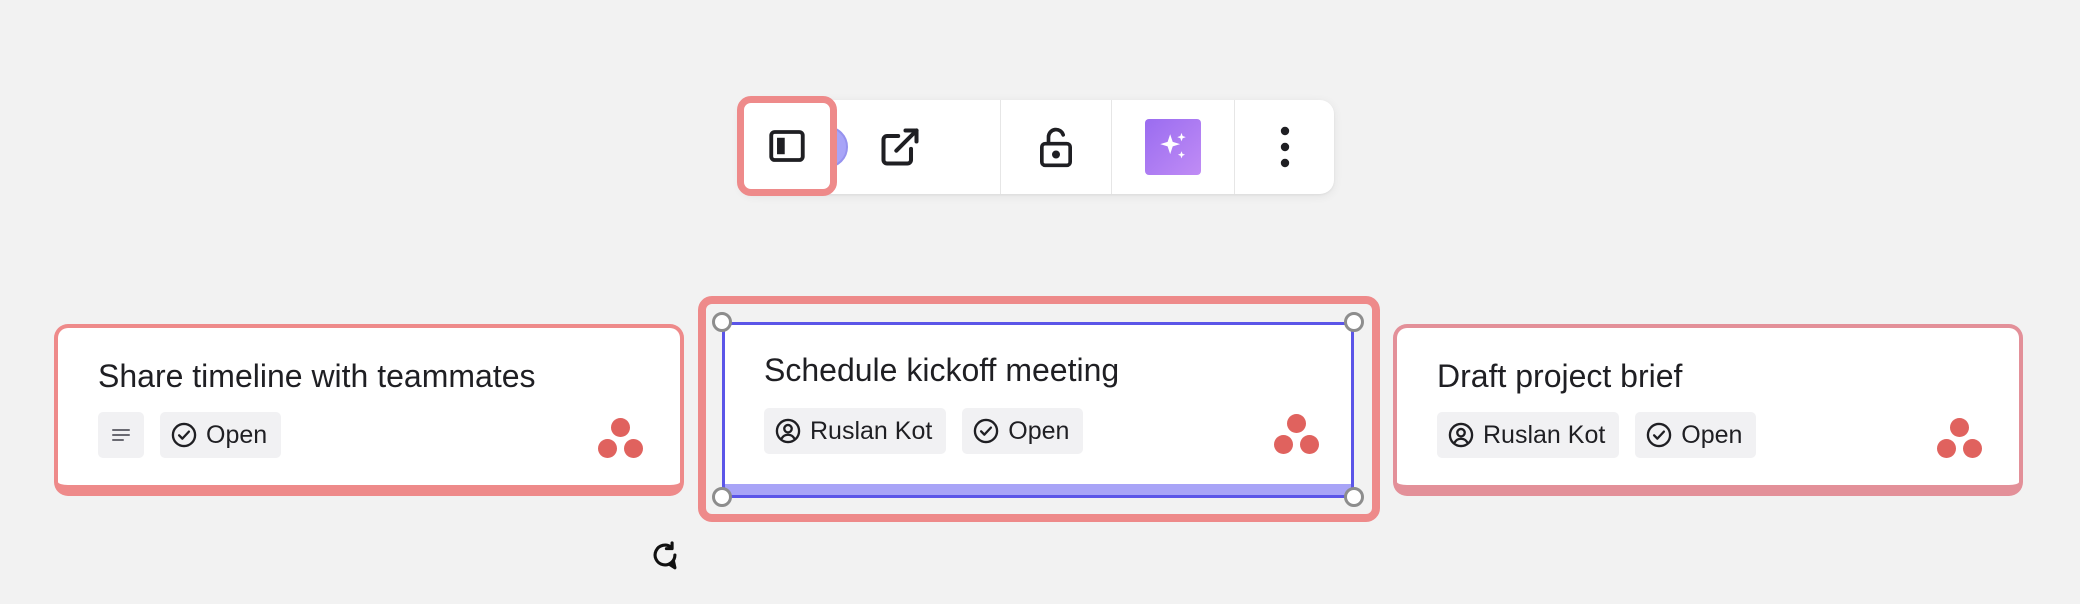 The image size is (2080, 604). Describe the element at coordinates (1038, 410) in the screenshot. I see `selection-frame` at that location.